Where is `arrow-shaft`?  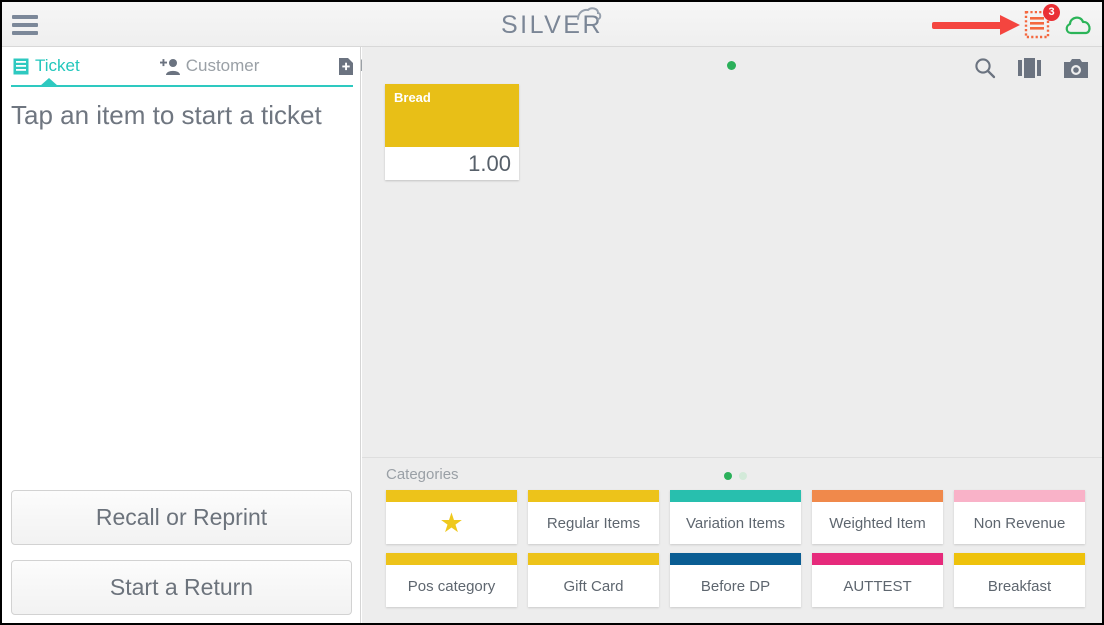
arrow-shaft is located at coordinates (968, 25).